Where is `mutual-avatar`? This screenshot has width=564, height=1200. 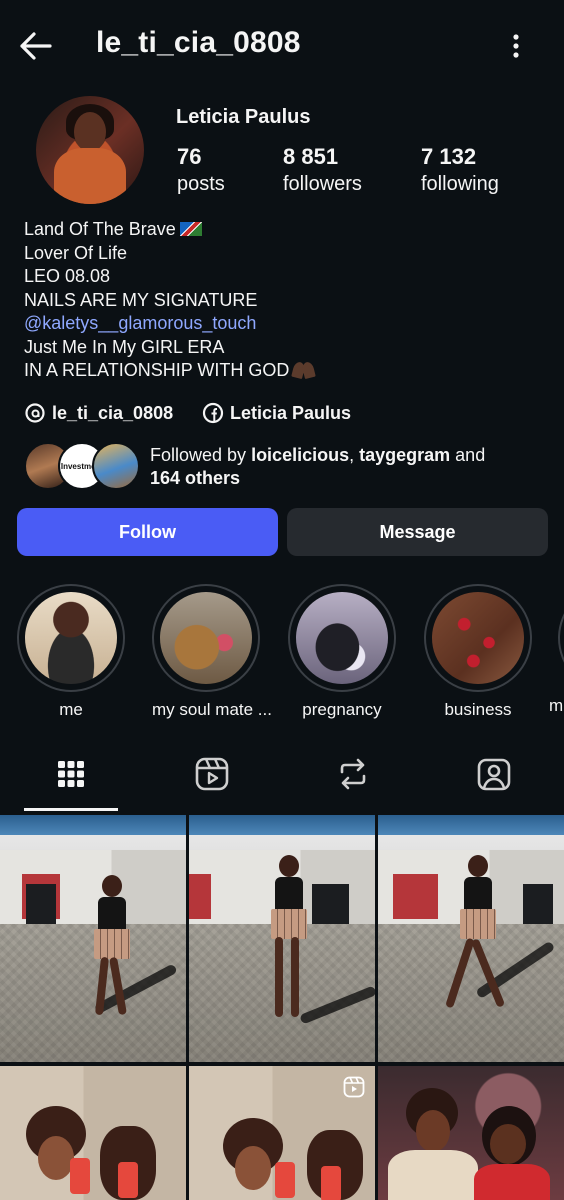 mutual-avatar is located at coordinates (116, 466).